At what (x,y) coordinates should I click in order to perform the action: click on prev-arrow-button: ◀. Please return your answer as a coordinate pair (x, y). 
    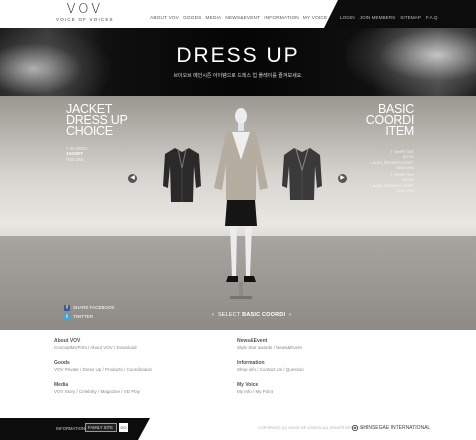
    Looking at the image, I should click on (132, 178).